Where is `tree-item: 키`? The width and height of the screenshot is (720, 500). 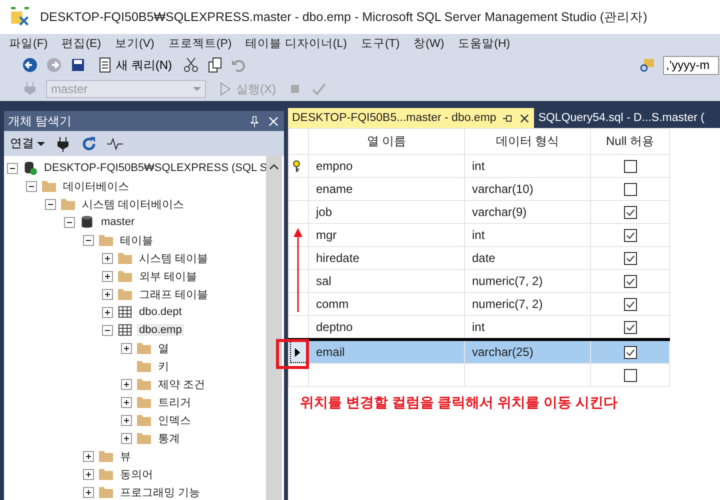 tree-item: 키 is located at coordinates (163, 366).